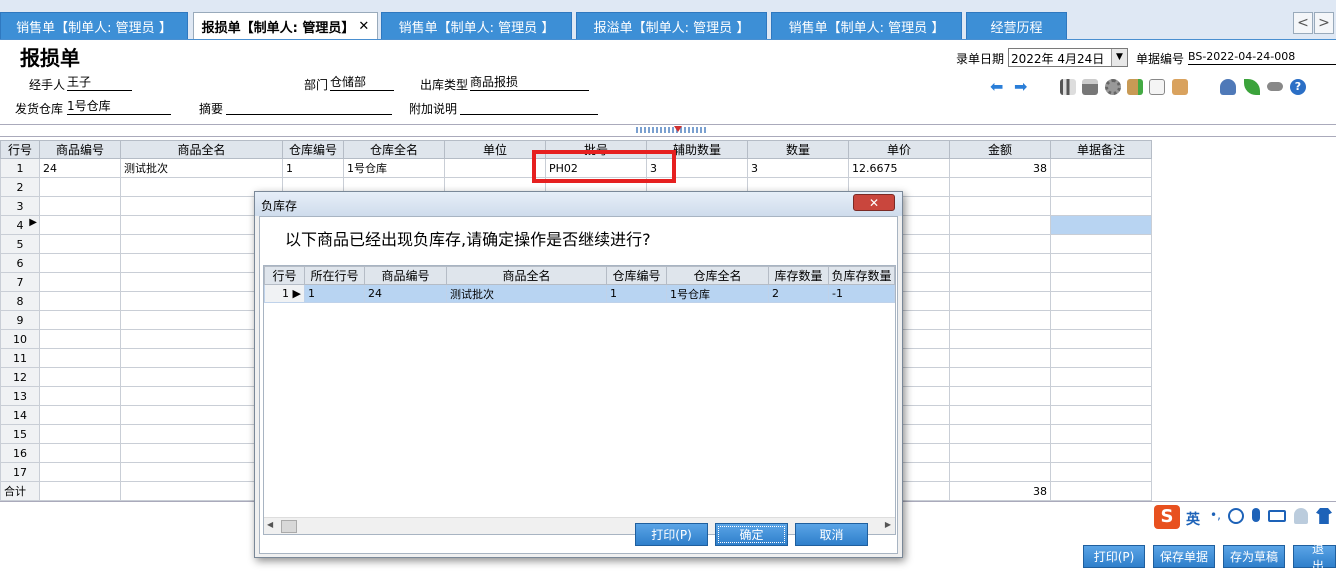 Image resolution: width=1336 pixels, height=577 pixels. Describe the element at coordinates (866, 25) in the screenshot. I see `tab-sales-3: 销售单【制单人: 管理员 】` at that location.